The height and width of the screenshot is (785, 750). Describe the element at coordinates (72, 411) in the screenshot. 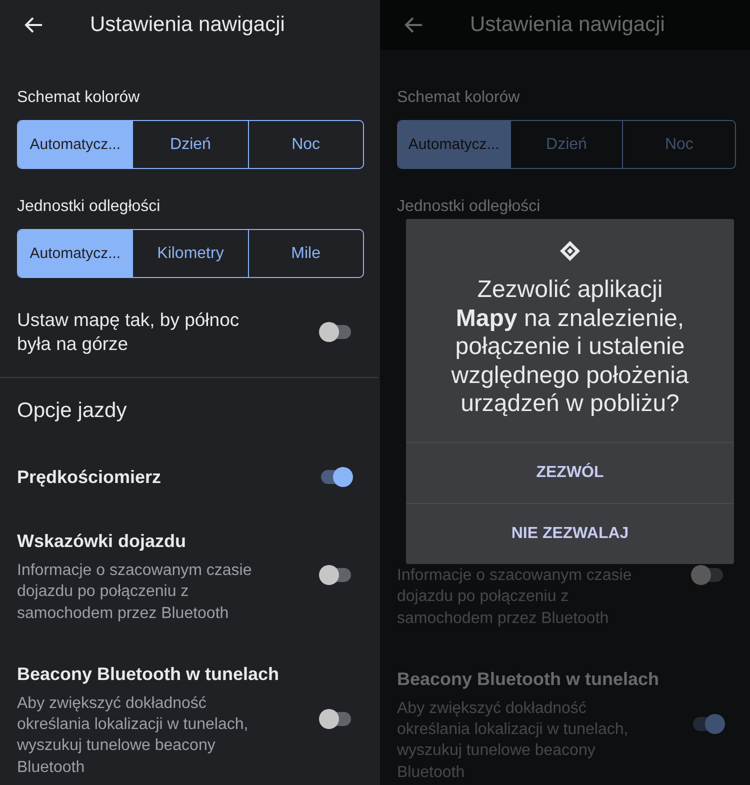

I see `section-heading: Opcje jazdy` at that location.